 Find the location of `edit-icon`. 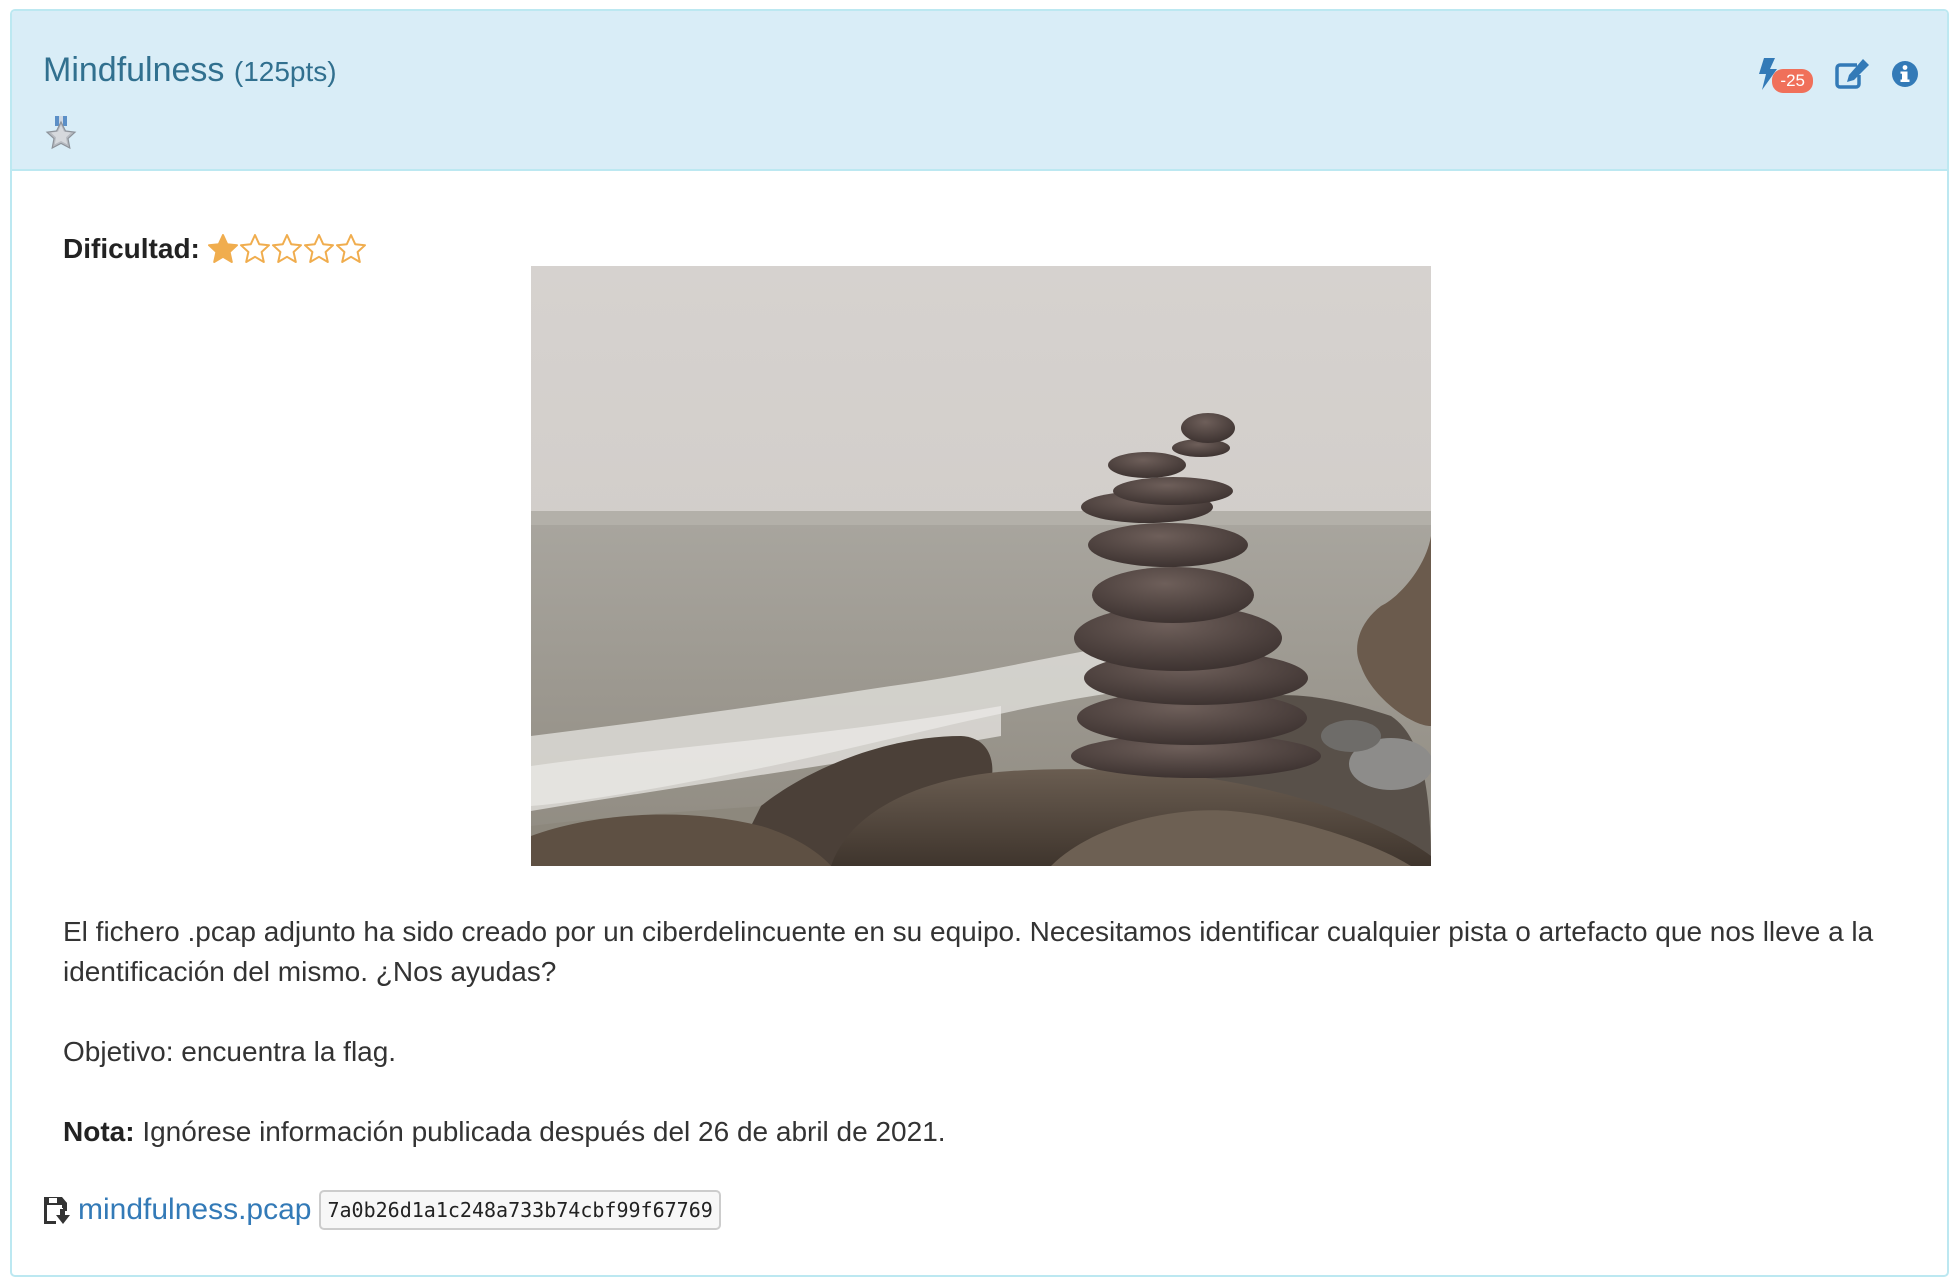

edit-icon is located at coordinates (1852, 74).